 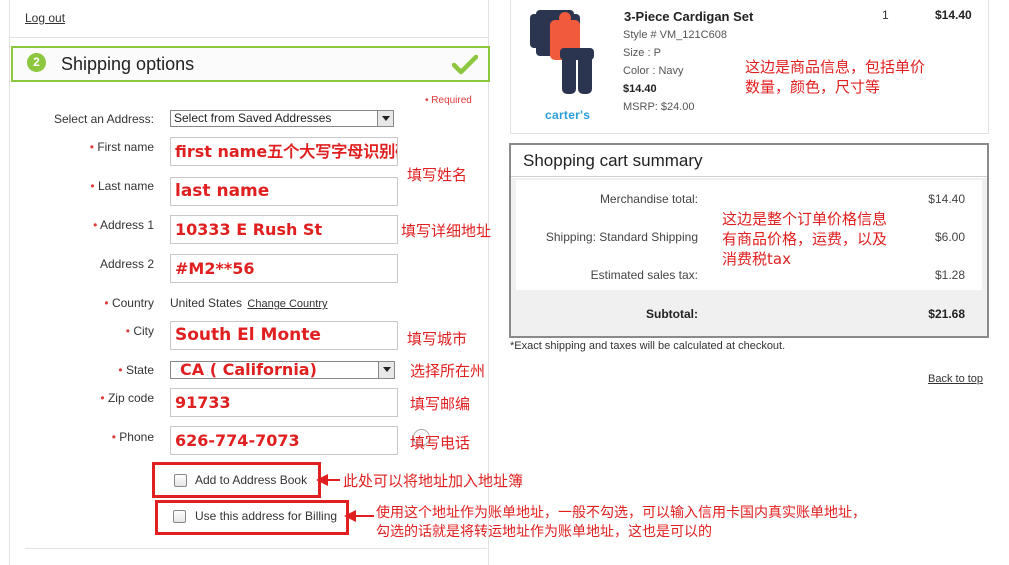 I want to click on first-name-label: • First name, so click(x=121, y=147).